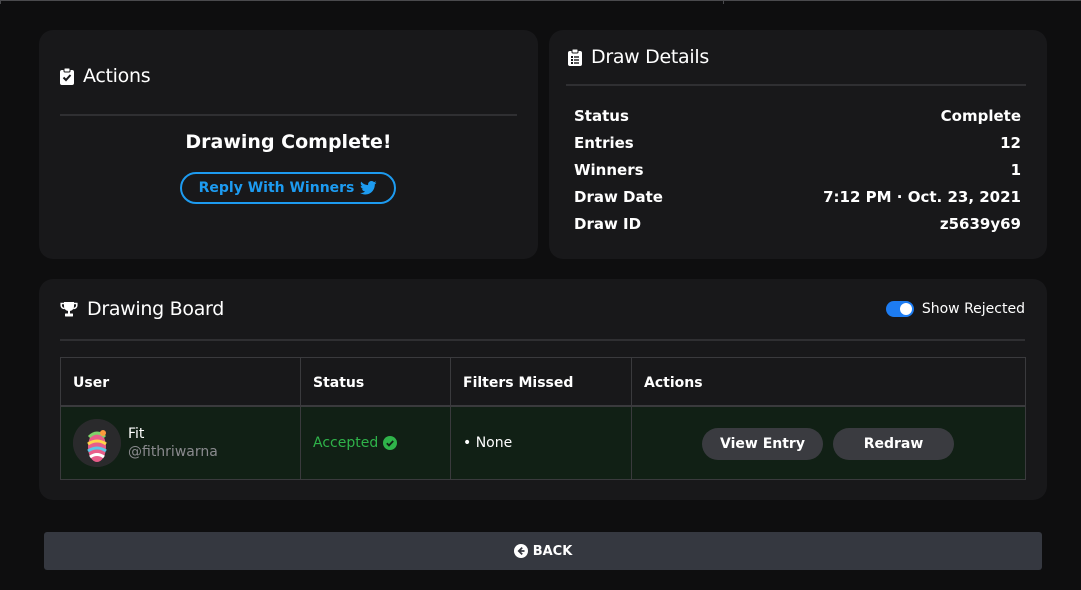  I want to click on detail-value: 1, so click(1015, 170).